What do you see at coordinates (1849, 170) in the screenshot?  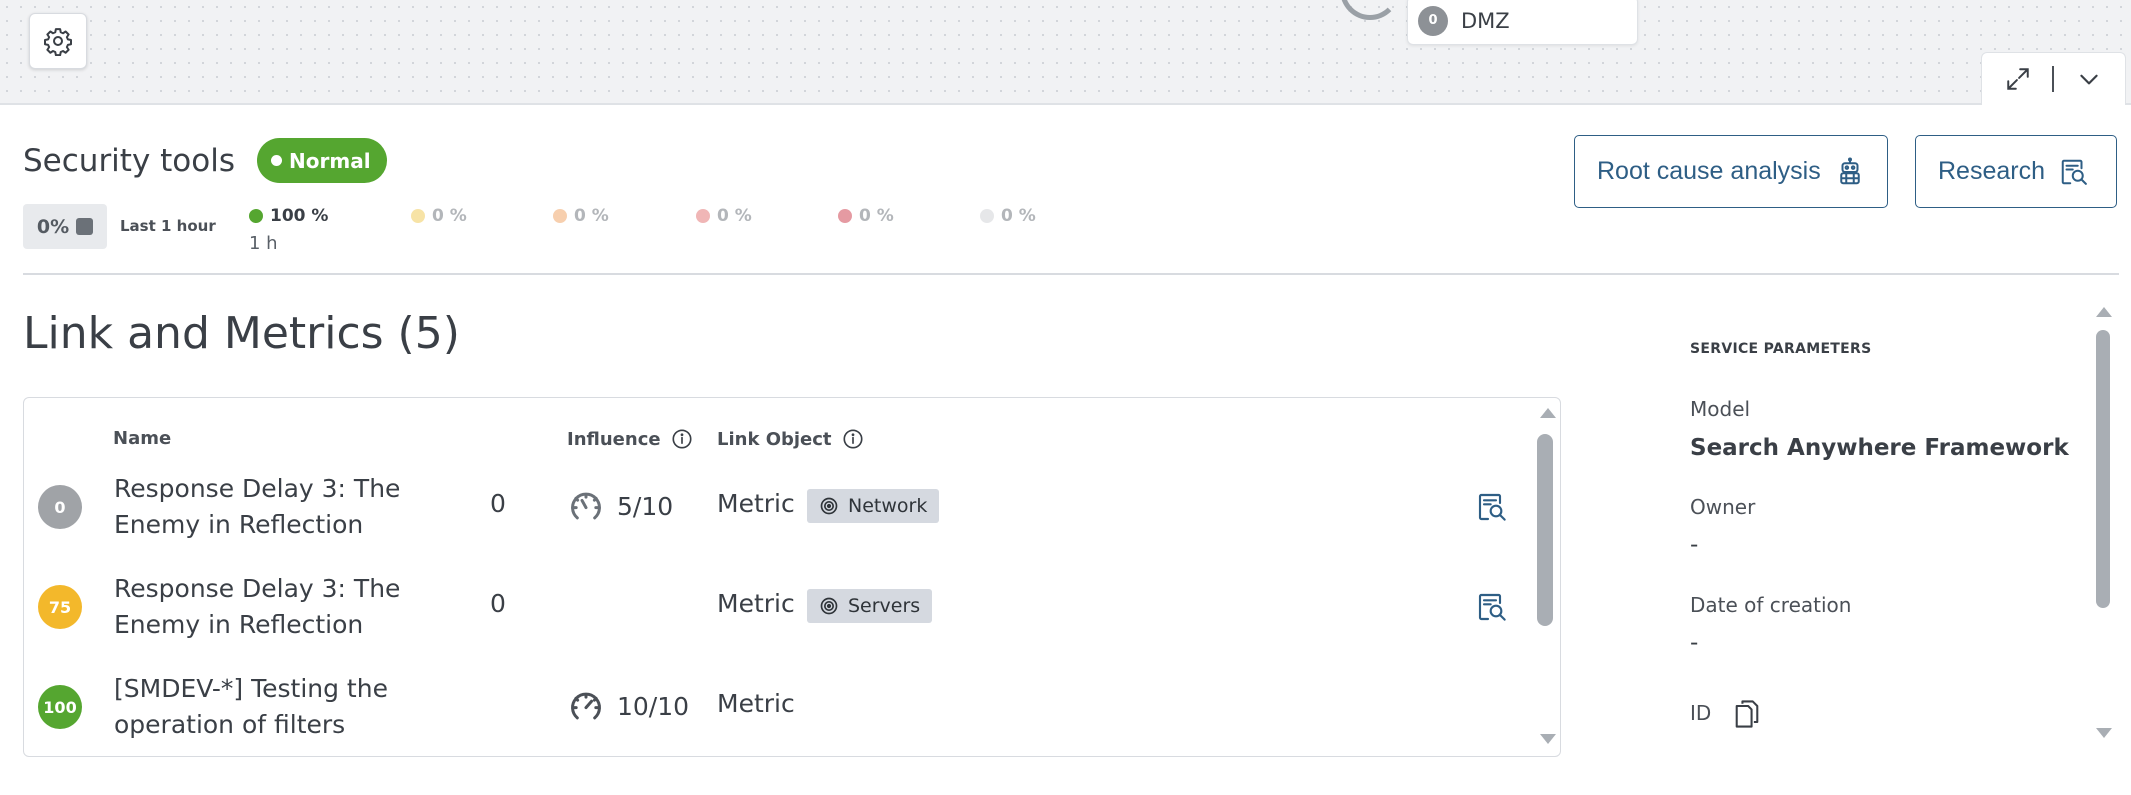 I see `robot-icon` at bounding box center [1849, 170].